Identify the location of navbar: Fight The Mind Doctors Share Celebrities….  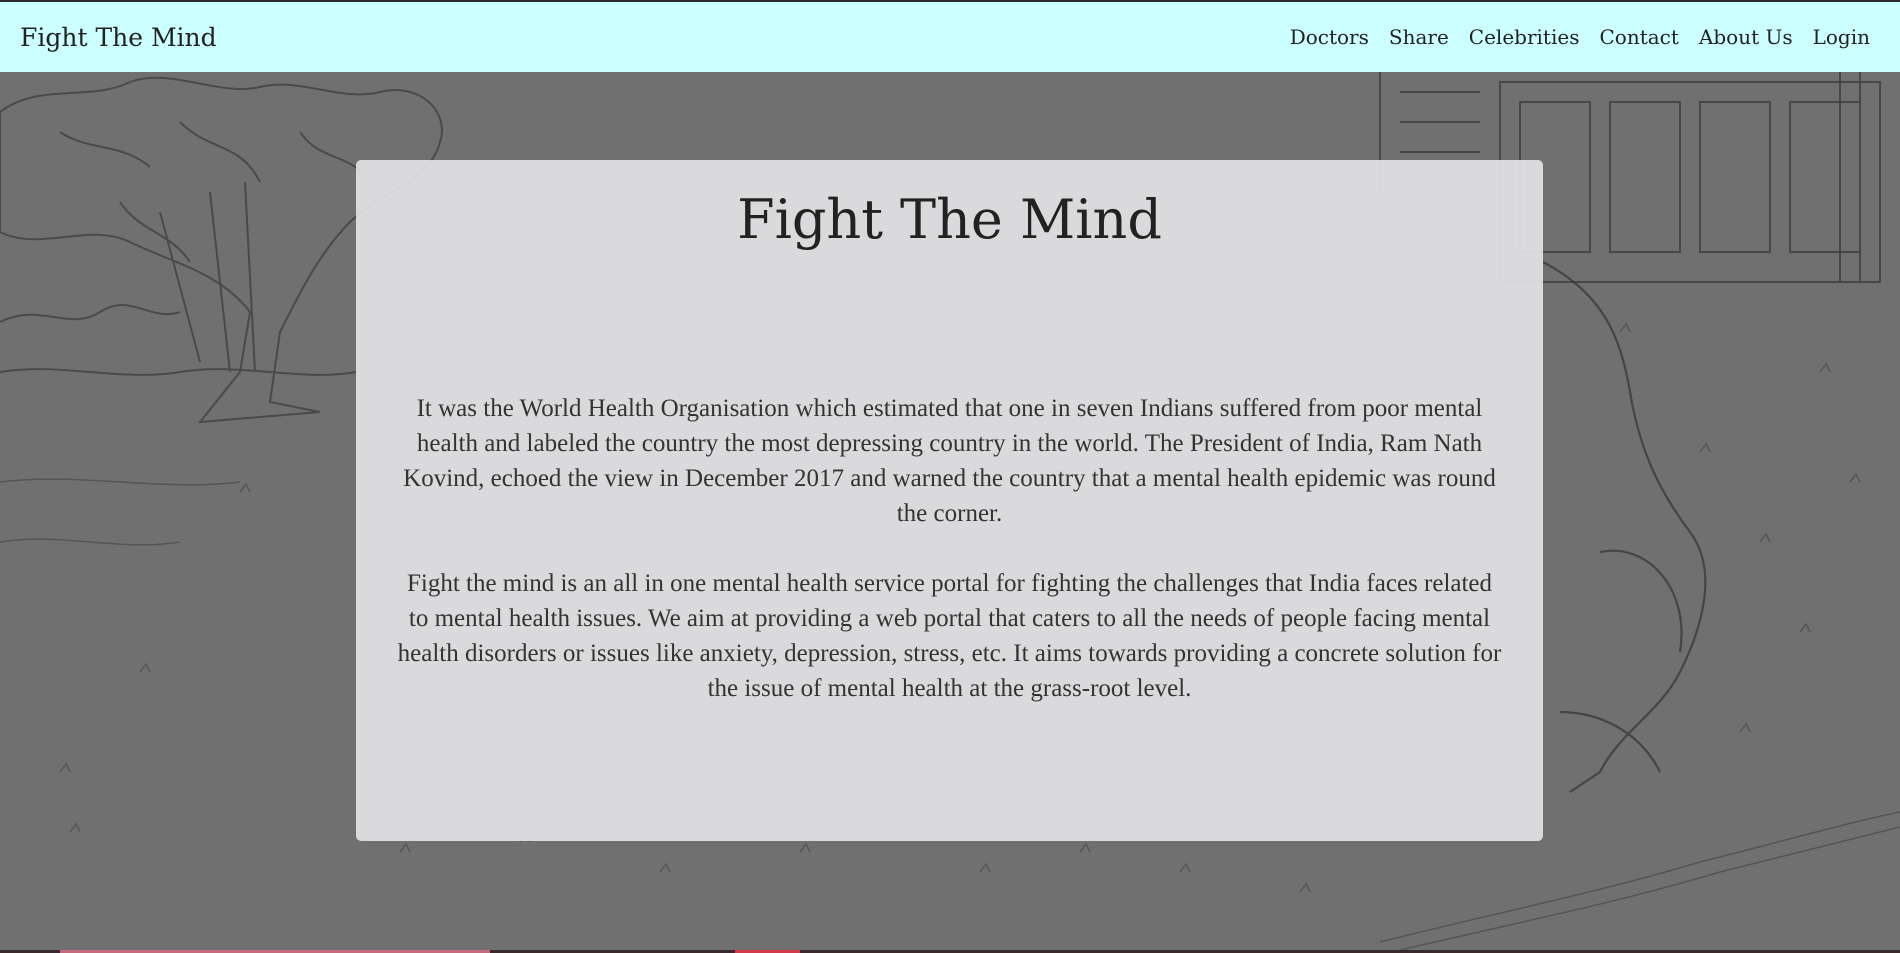
(950, 37).